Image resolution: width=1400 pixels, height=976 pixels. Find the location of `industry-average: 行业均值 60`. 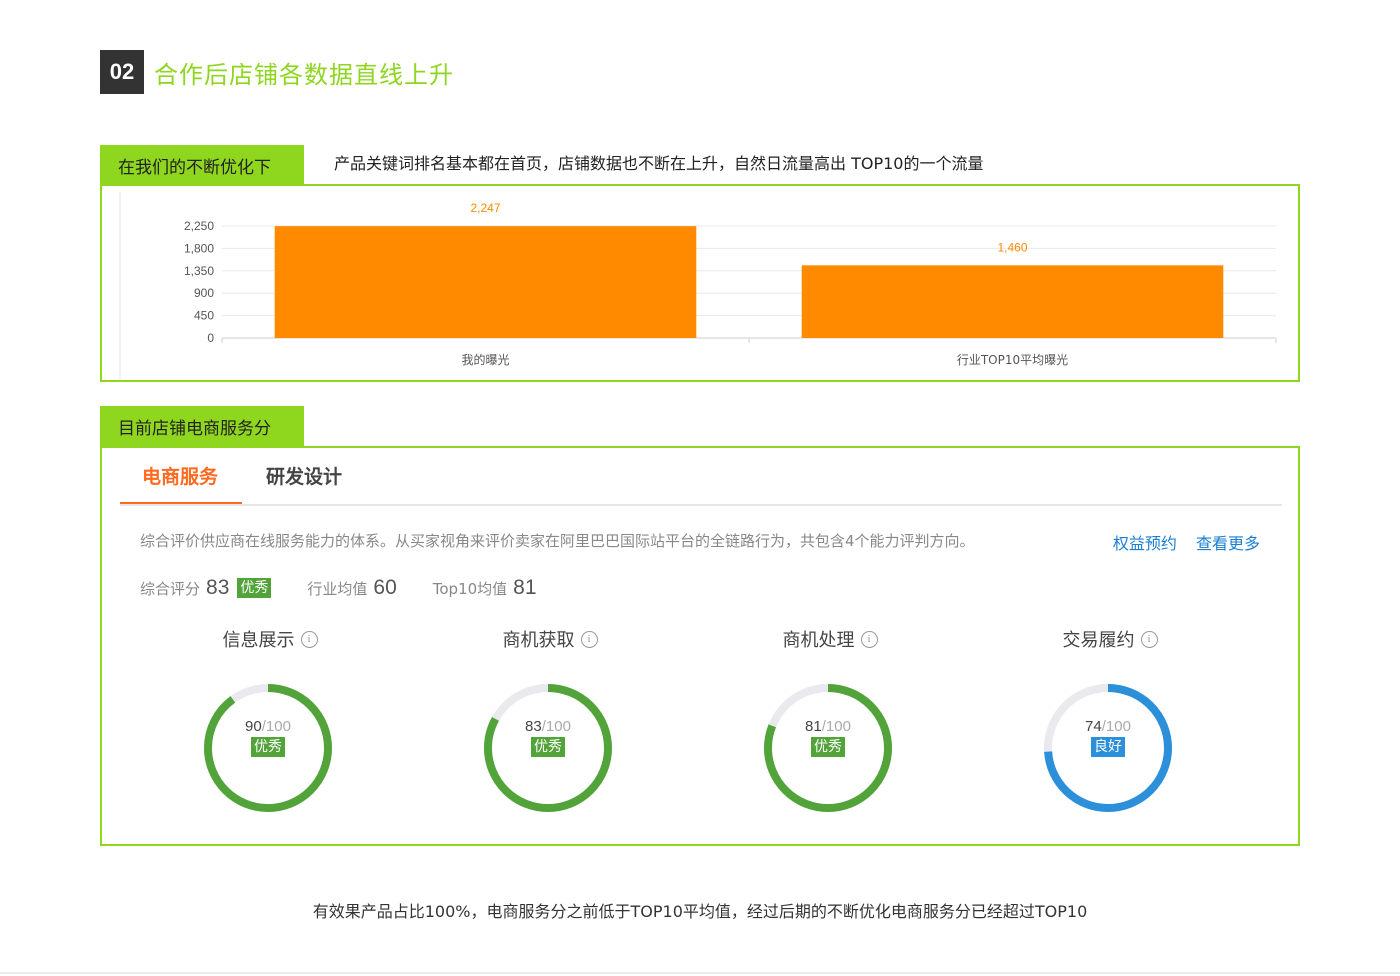

industry-average: 行业均值 60 is located at coordinates (351, 588).